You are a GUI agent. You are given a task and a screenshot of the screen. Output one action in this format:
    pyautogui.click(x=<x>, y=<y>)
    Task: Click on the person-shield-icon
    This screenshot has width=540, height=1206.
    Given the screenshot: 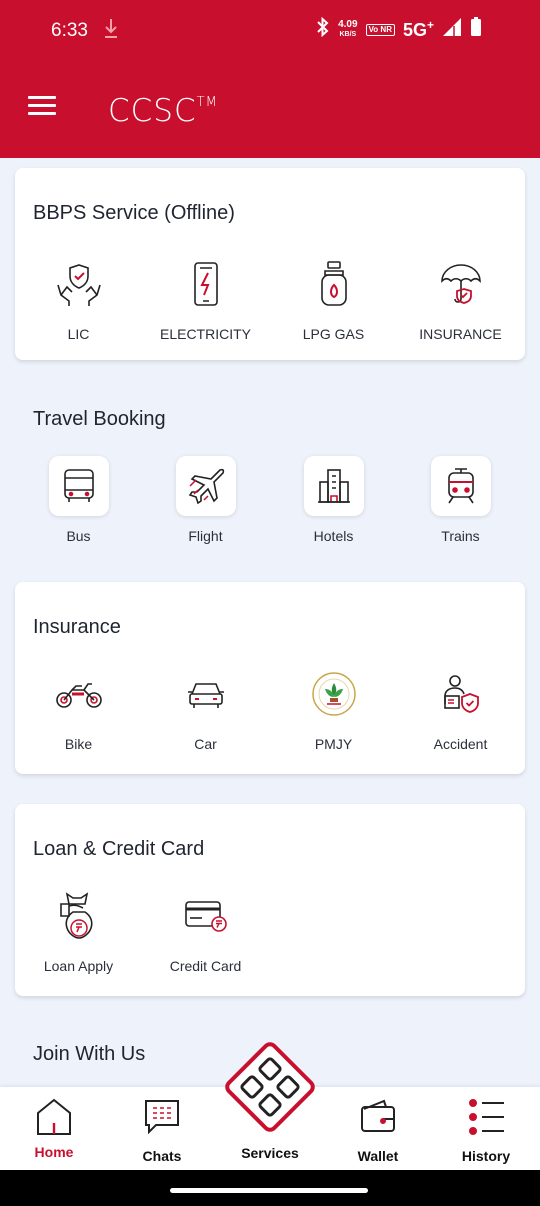 What is the action you would take?
    pyautogui.click(x=461, y=694)
    